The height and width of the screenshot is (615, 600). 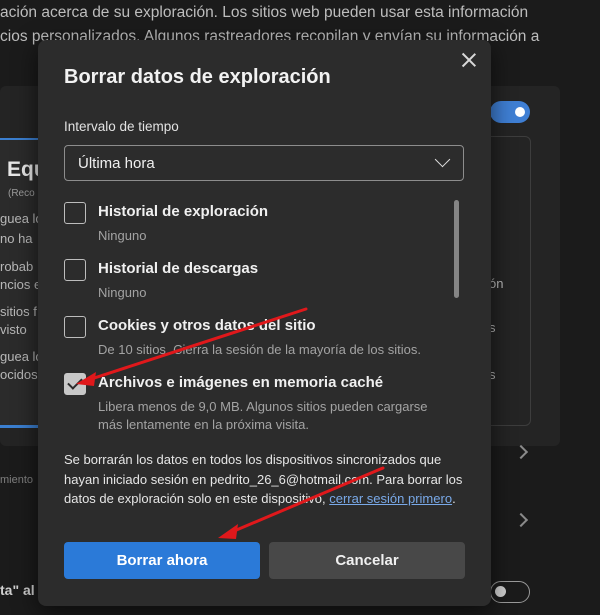 I want to click on time-range-label: Intervalo de tiempo, so click(x=121, y=126).